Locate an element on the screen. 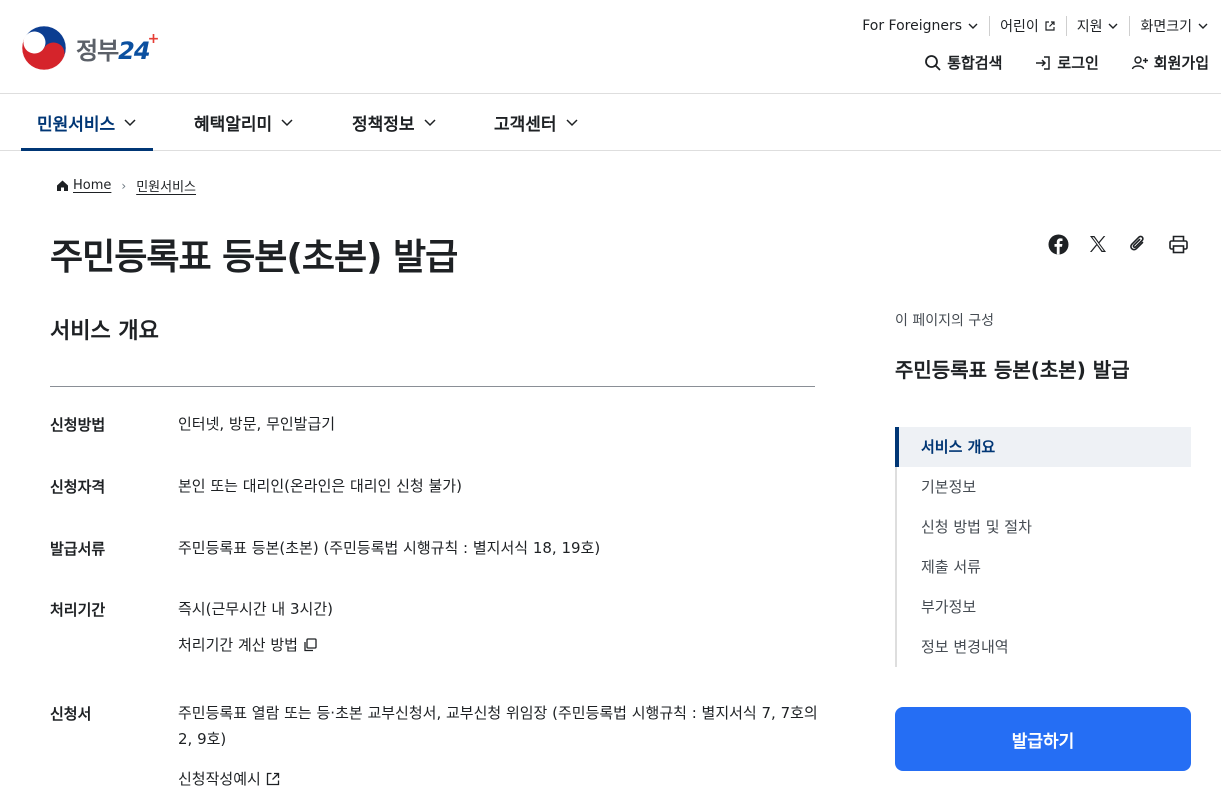  taegeuk-logo-icon is located at coordinates (44, 48).